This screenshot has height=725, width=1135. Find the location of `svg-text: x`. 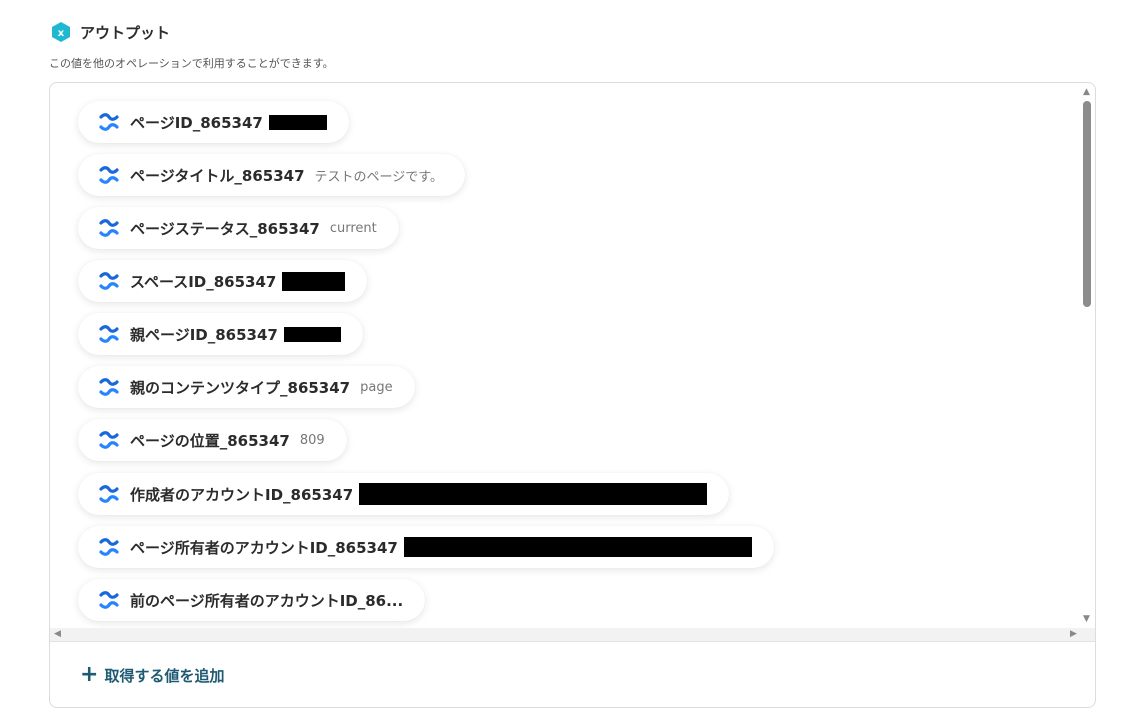

svg-text: x is located at coordinates (61, 33).